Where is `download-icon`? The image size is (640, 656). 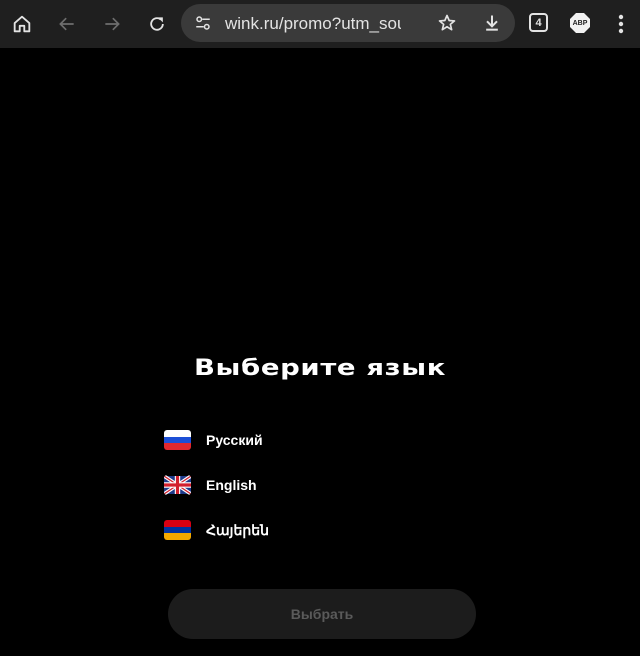 download-icon is located at coordinates (492, 23).